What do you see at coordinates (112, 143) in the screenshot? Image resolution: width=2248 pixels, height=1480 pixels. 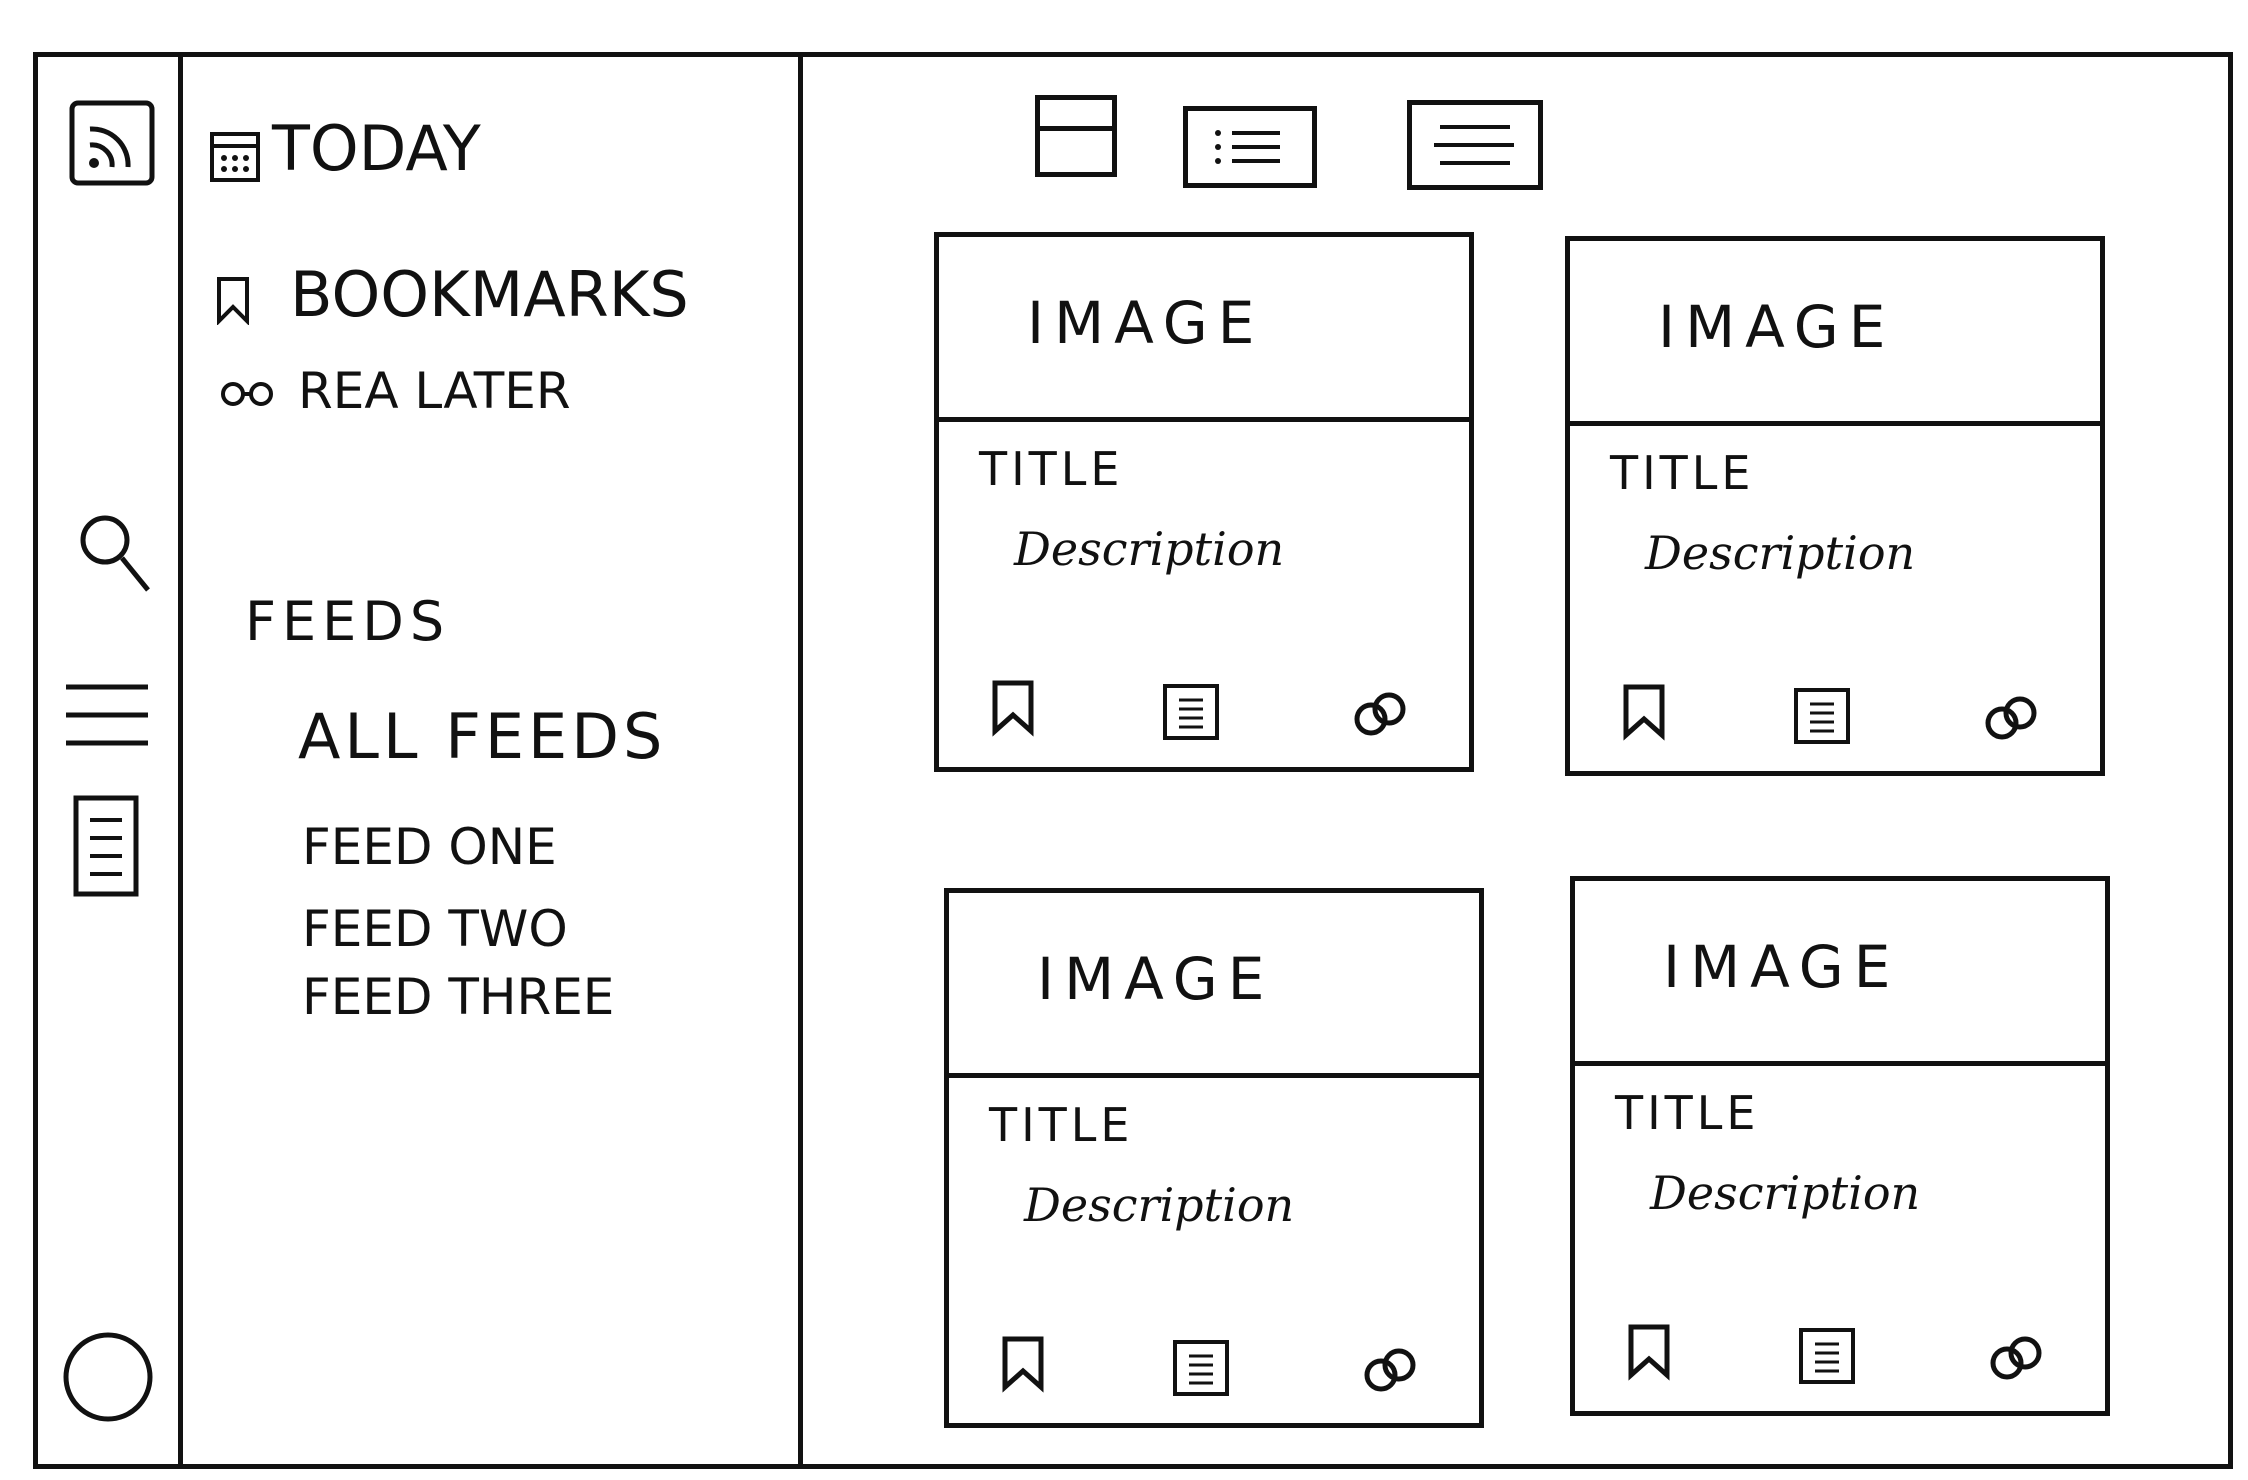 I see `rss-icon` at bounding box center [112, 143].